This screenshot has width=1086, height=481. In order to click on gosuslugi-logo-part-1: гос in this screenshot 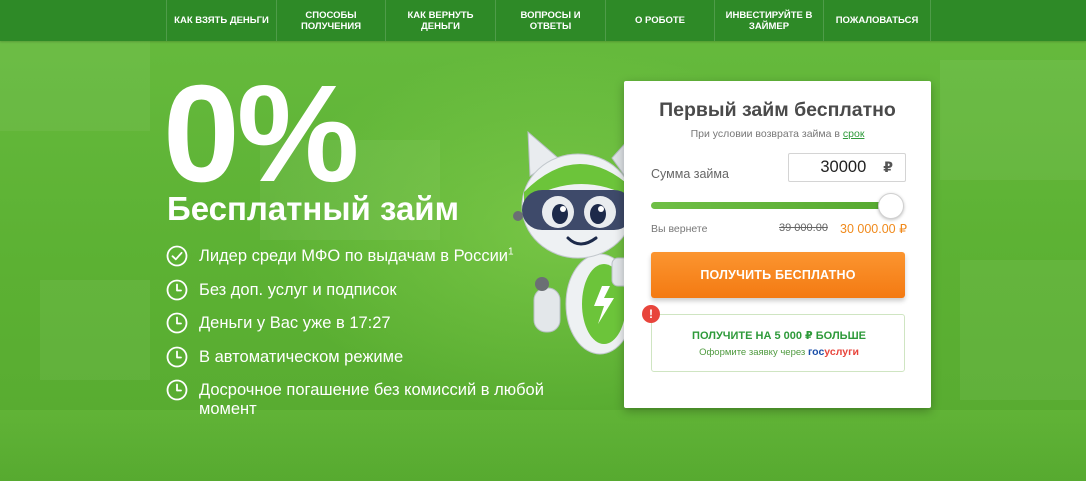, I will do `click(816, 352)`.